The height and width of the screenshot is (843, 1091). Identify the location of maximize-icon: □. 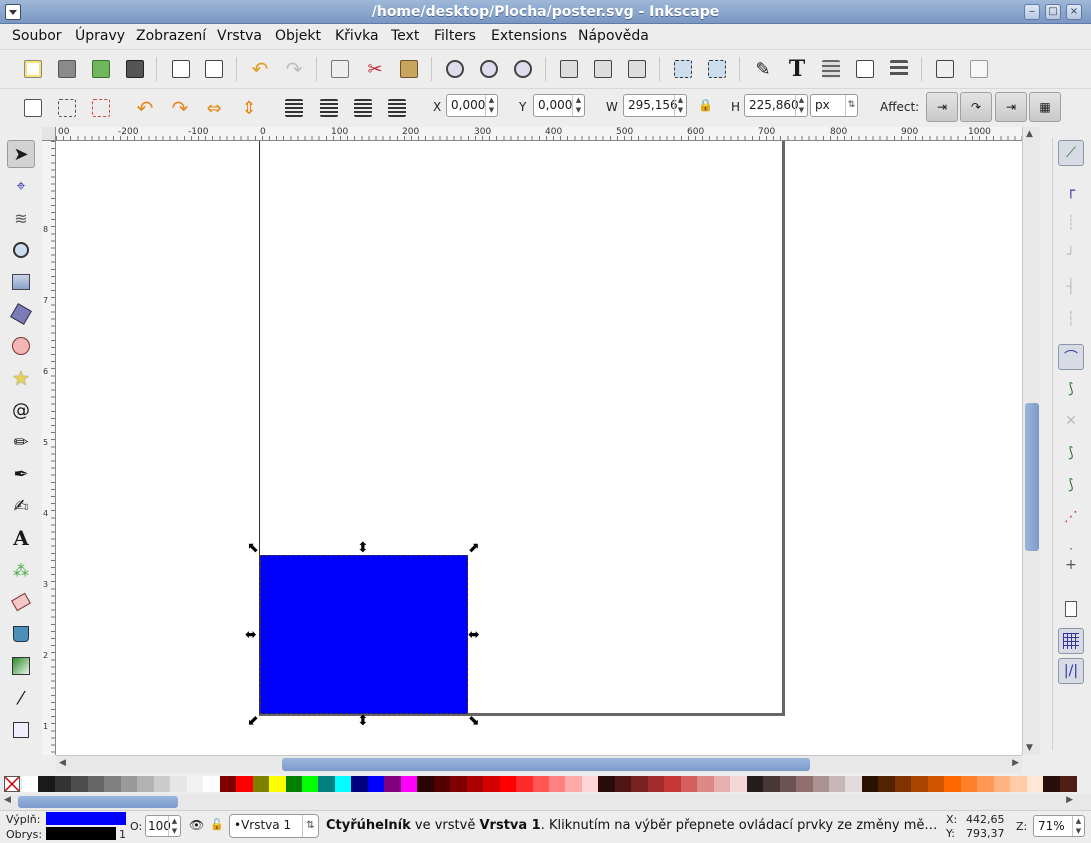
(1053, 12).